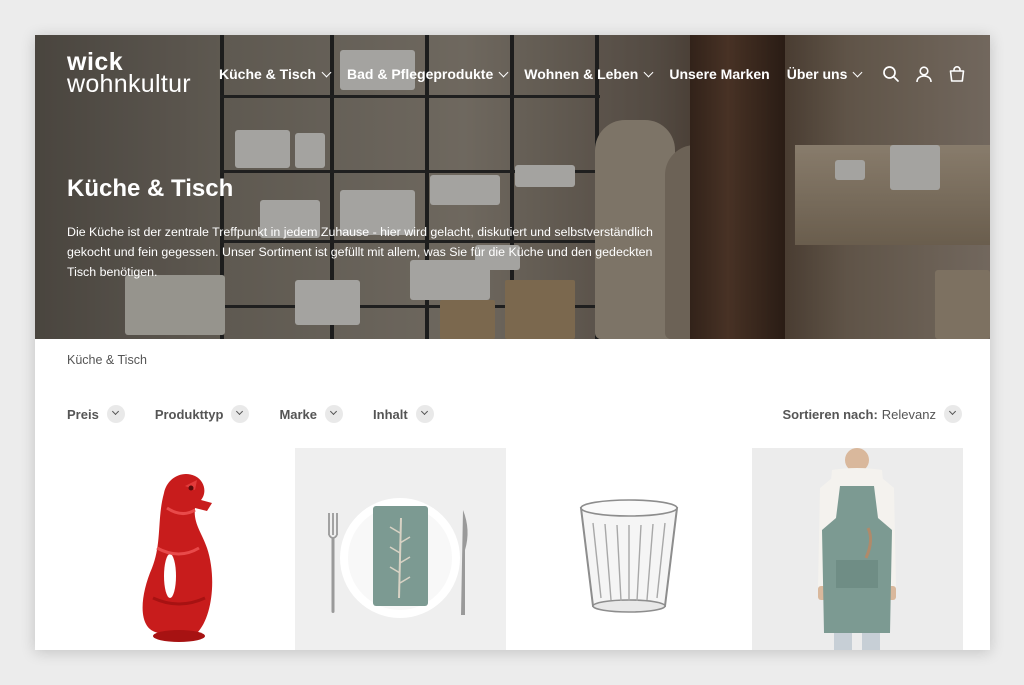  I want to click on nav-label: Küche & Tisch, so click(267, 74).